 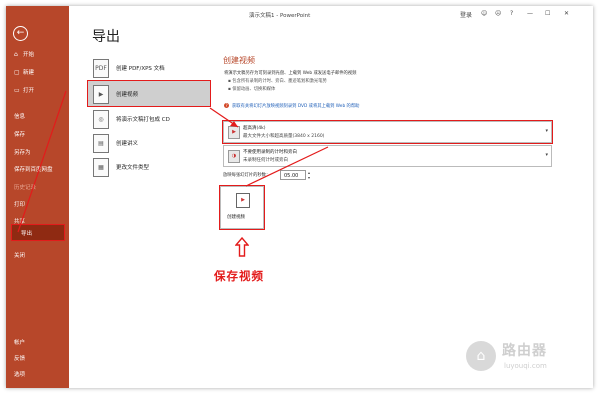 What do you see at coordinates (239, 276) in the screenshot?
I see `annotation-text: 保存视频` at bounding box center [239, 276].